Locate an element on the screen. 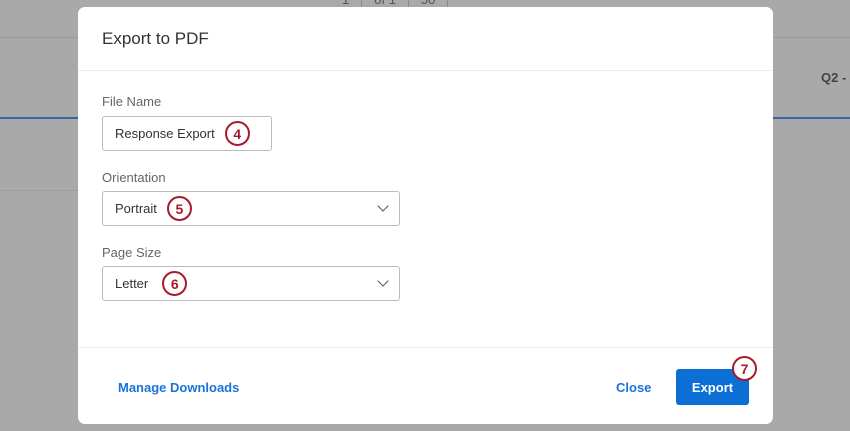 The height and width of the screenshot is (431, 850). page-size-value: Letter is located at coordinates (132, 283).